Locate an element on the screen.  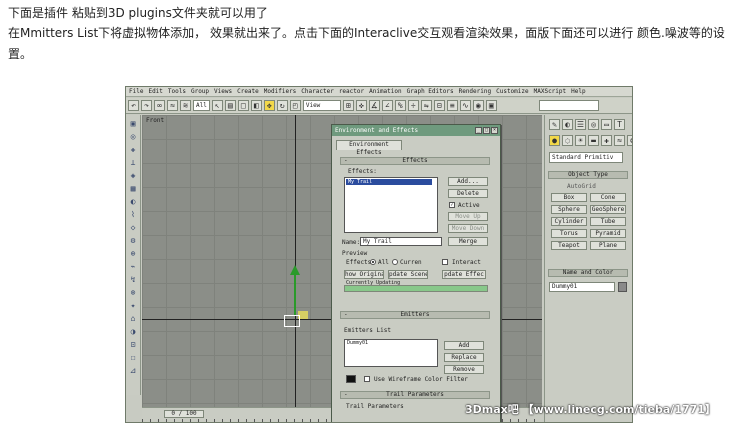
cylinder-button: Cylinder is located at coordinates (569, 221).